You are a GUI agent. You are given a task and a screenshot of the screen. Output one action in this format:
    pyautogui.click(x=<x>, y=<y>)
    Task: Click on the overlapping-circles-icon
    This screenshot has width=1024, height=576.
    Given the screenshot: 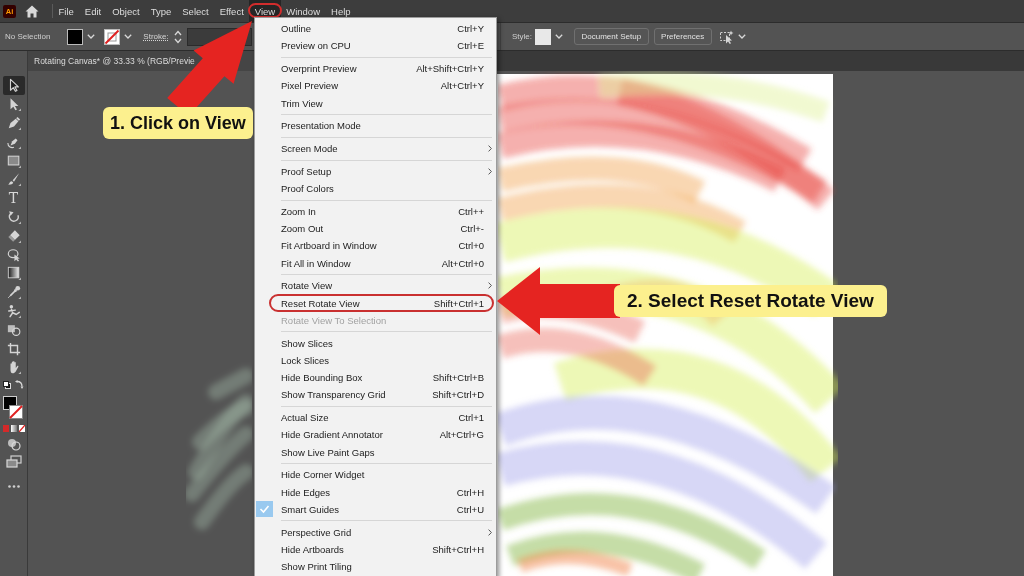 What is the action you would take?
    pyautogui.click(x=13, y=443)
    